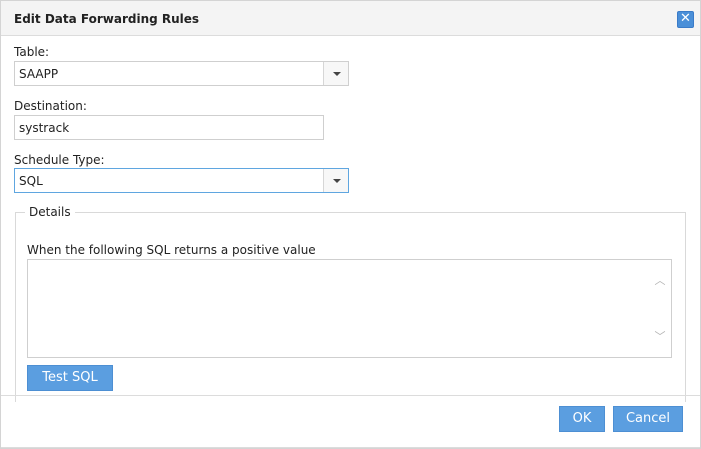 The height and width of the screenshot is (449, 701). What do you see at coordinates (181, 180) in the screenshot?
I see `schedule-type-select: SQL` at bounding box center [181, 180].